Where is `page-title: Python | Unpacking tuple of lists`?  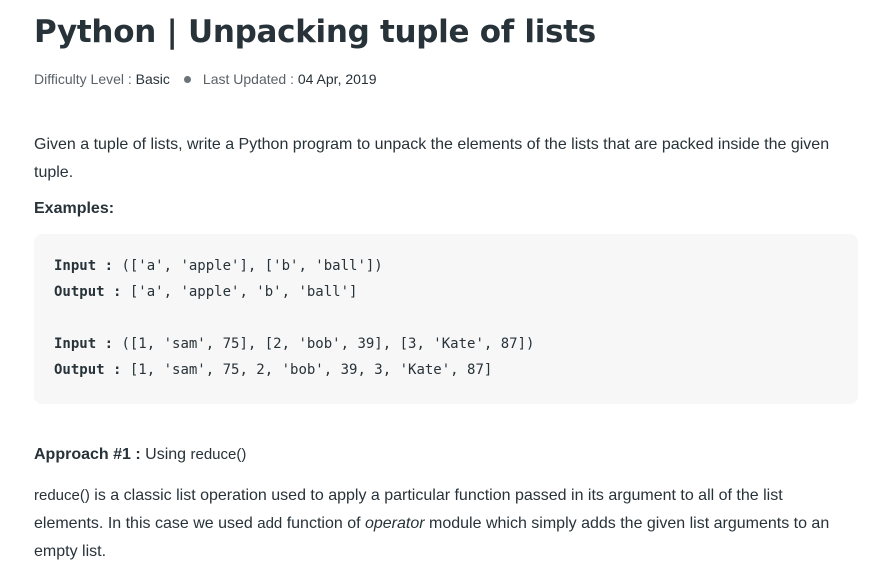
page-title: Python | Unpacking tuple of lists is located at coordinates (315, 32).